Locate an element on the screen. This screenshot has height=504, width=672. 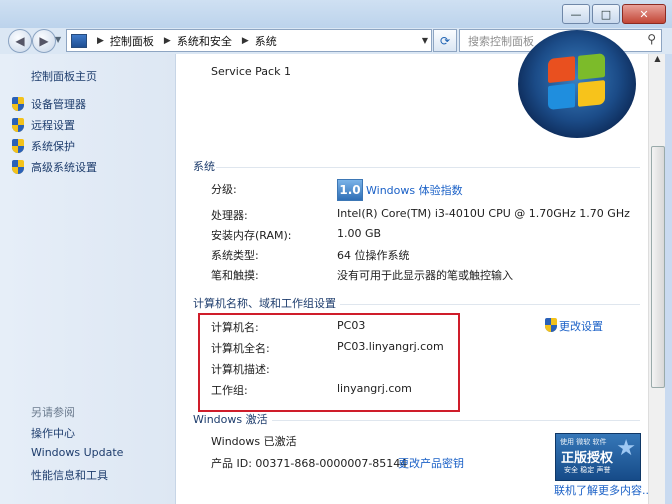
genuine-badge: 使用 微软 软件 正版授权 安全 稳定 声誉 ★ is located at coordinates (598, 457).